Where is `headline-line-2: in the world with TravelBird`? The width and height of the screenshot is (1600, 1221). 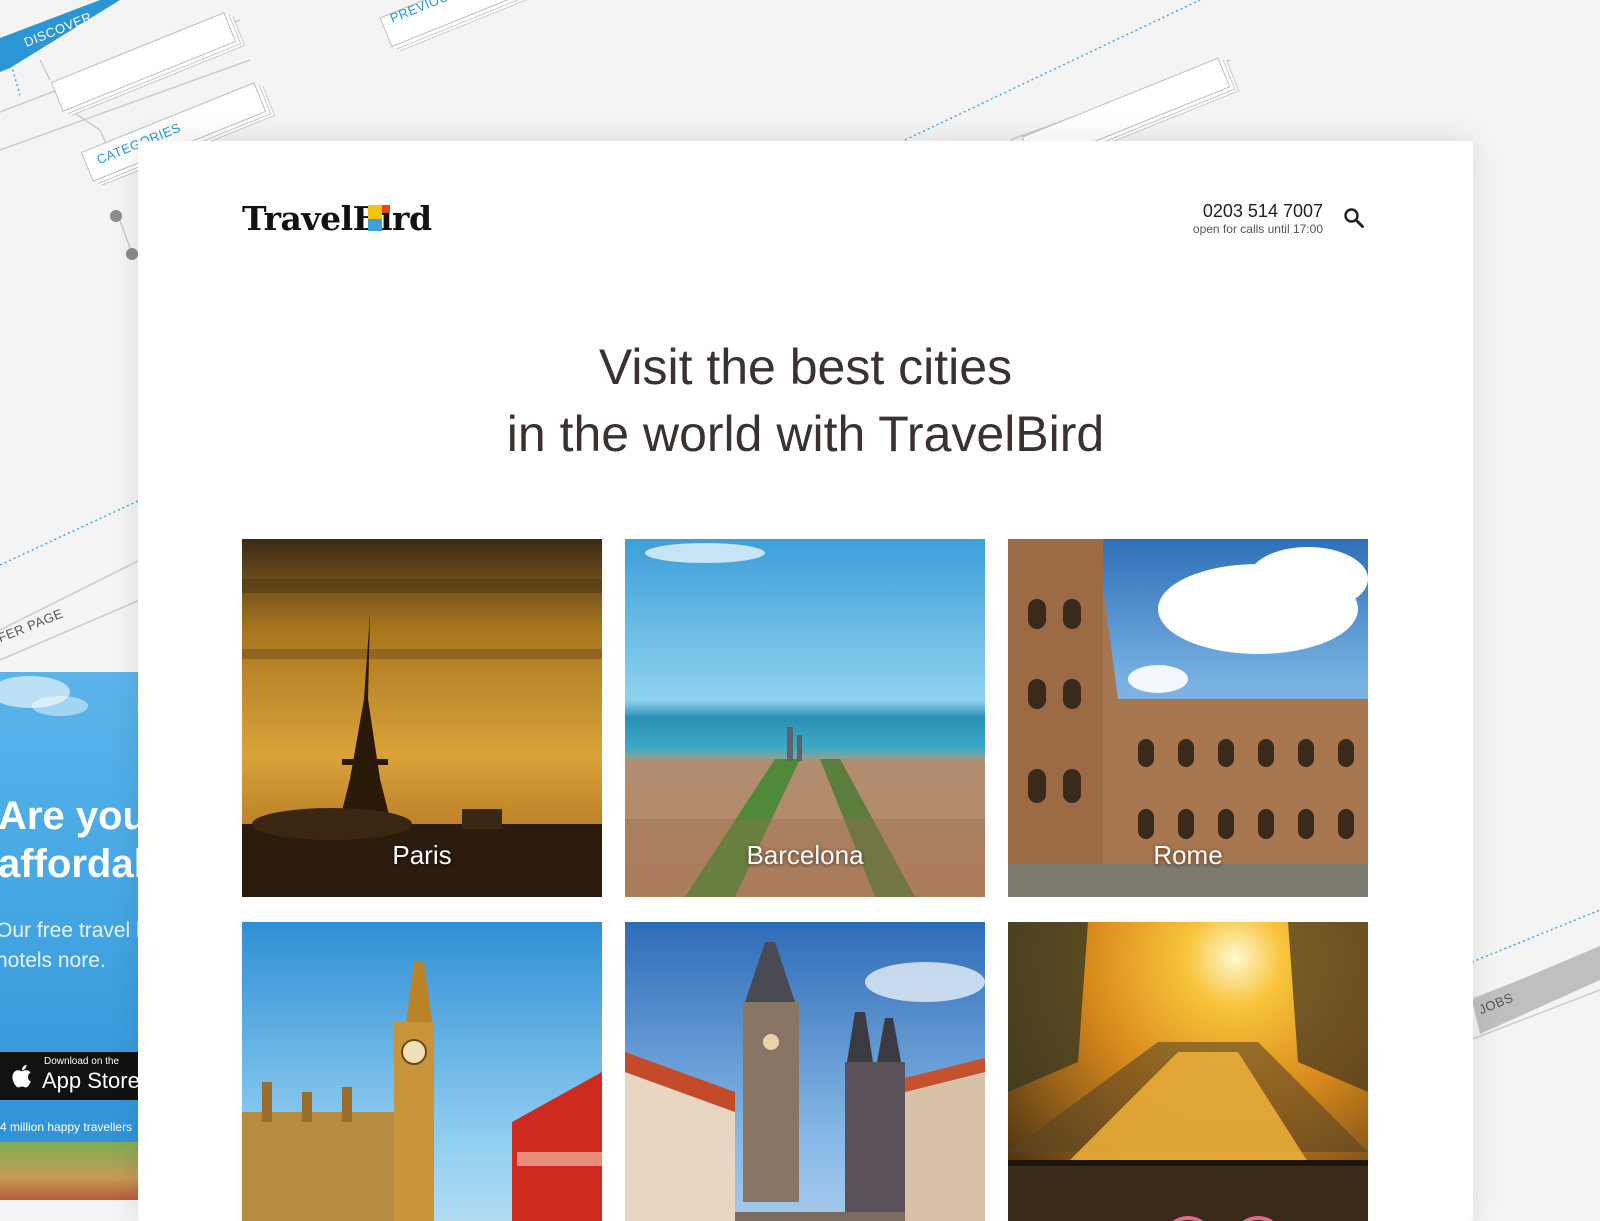
headline-line-2: in the world with TravelBird is located at coordinates (805, 434).